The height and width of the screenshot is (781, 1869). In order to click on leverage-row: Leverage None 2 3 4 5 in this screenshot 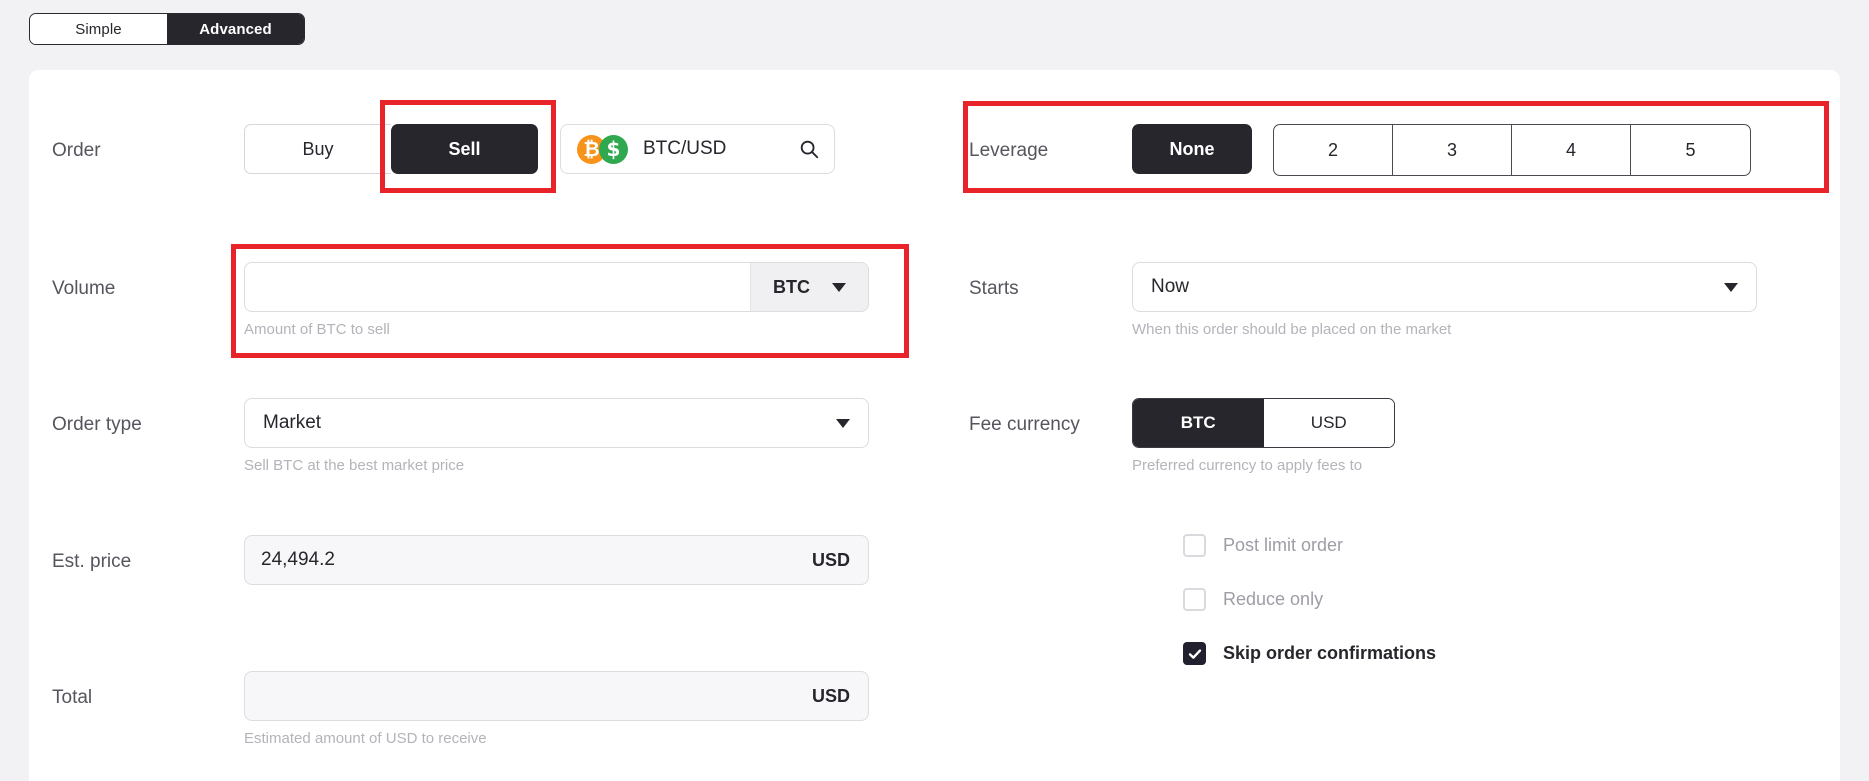, I will do `click(1360, 150)`.